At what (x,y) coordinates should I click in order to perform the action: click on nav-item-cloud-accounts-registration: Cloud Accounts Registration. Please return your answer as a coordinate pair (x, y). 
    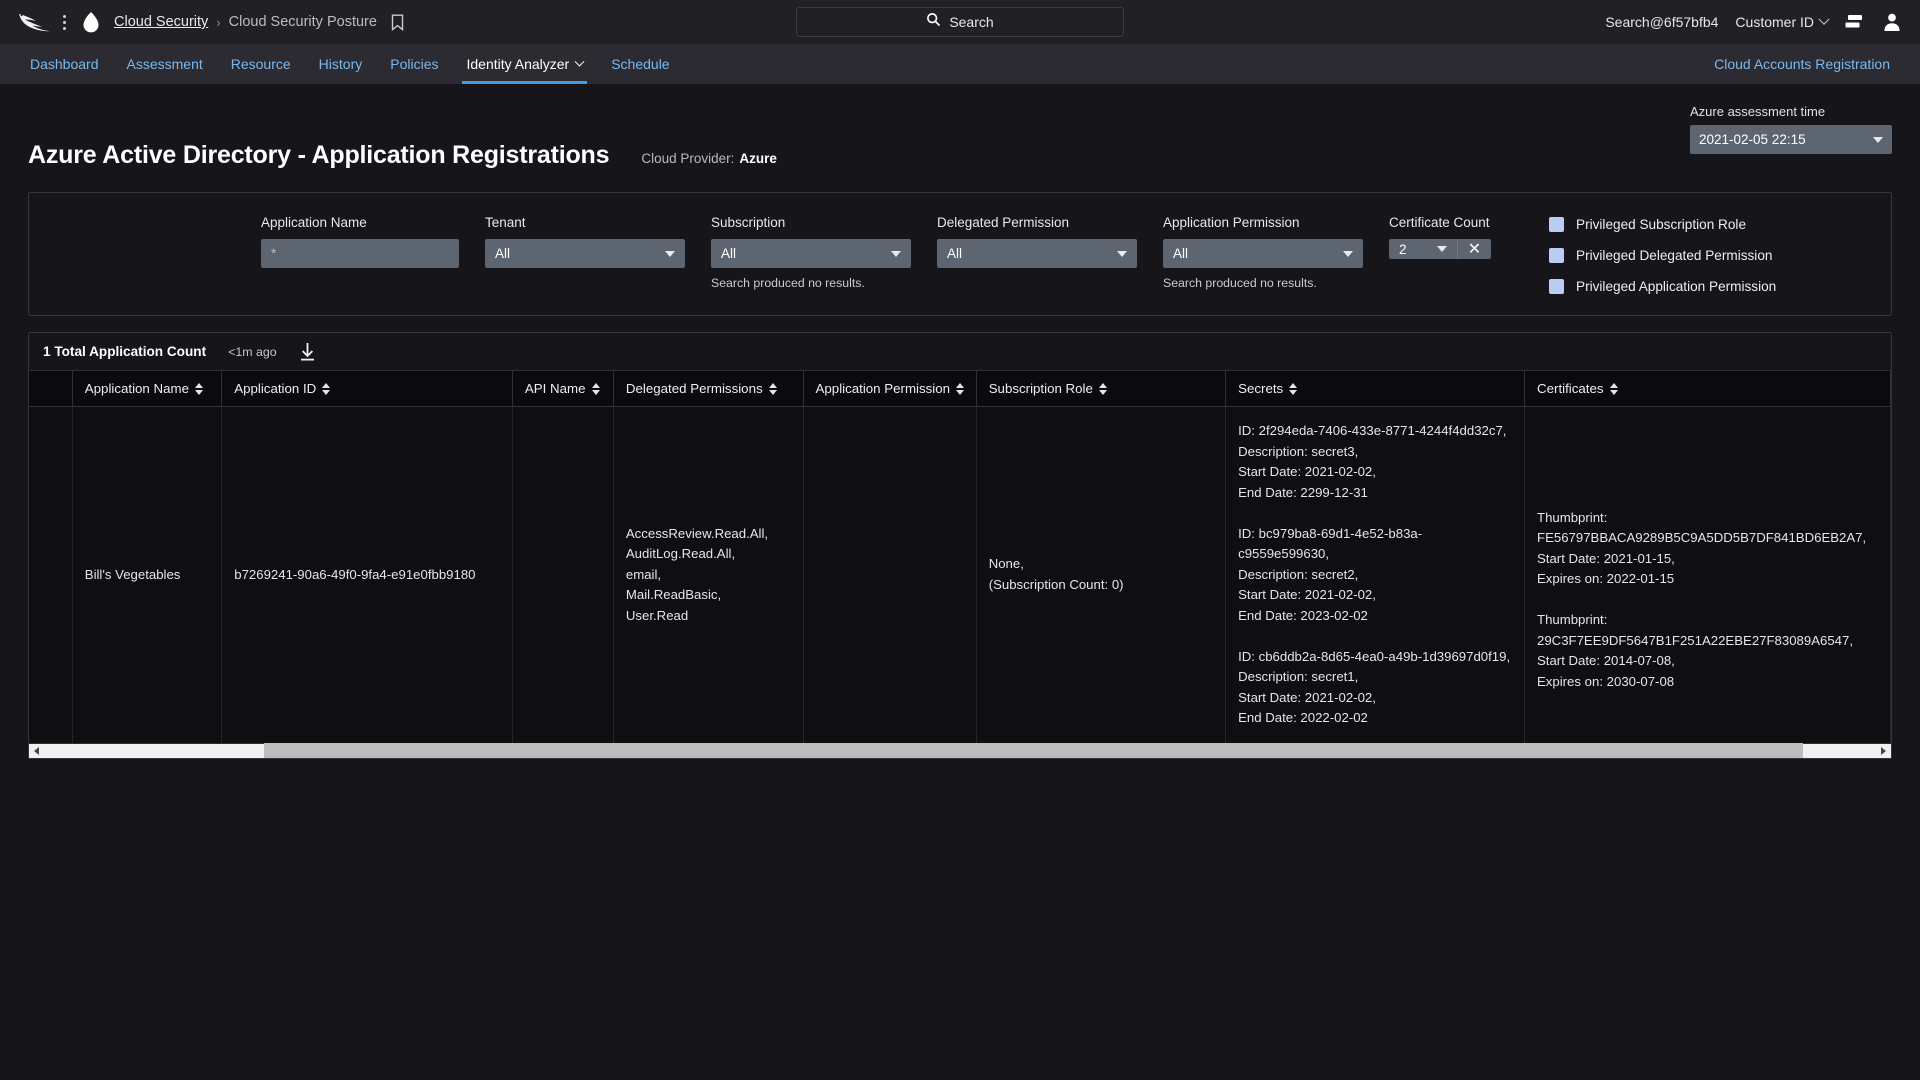
    Looking at the image, I should click on (1802, 64).